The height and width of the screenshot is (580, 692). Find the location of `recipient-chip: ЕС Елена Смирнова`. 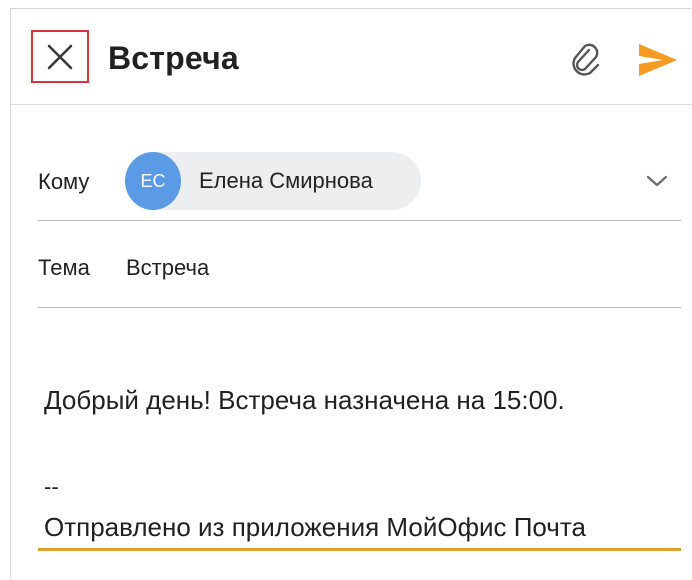

recipient-chip: ЕС Елена Смирнова is located at coordinates (273, 181).